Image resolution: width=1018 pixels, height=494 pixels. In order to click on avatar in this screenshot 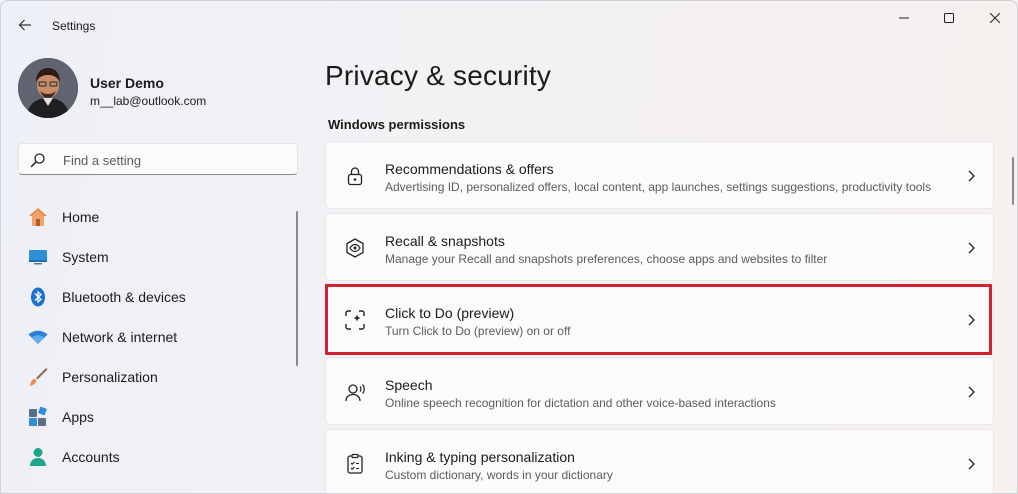, I will do `click(48, 88)`.